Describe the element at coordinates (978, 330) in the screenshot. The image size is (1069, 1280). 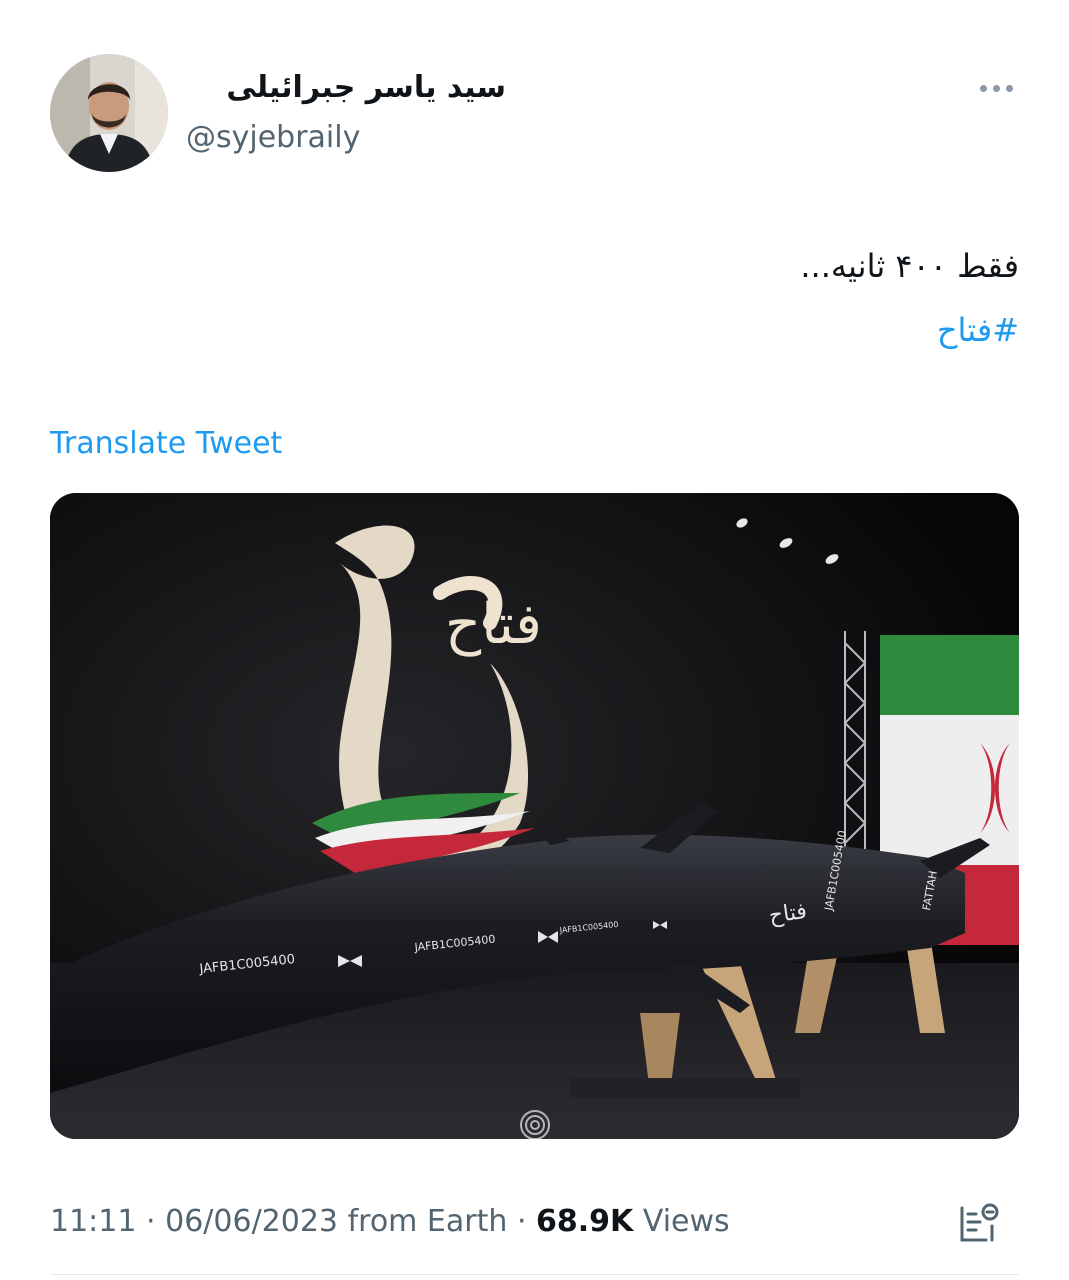
I see `hashtag-link: #فتاح` at that location.